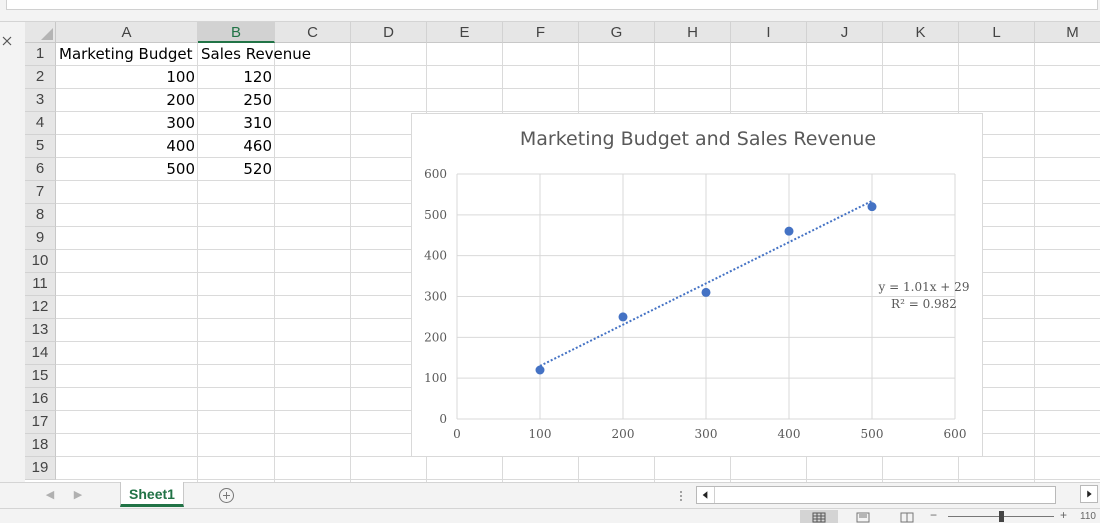 Image resolution: width=1100 pixels, height=523 pixels. I want to click on x-tick-label: 100, so click(540, 434).